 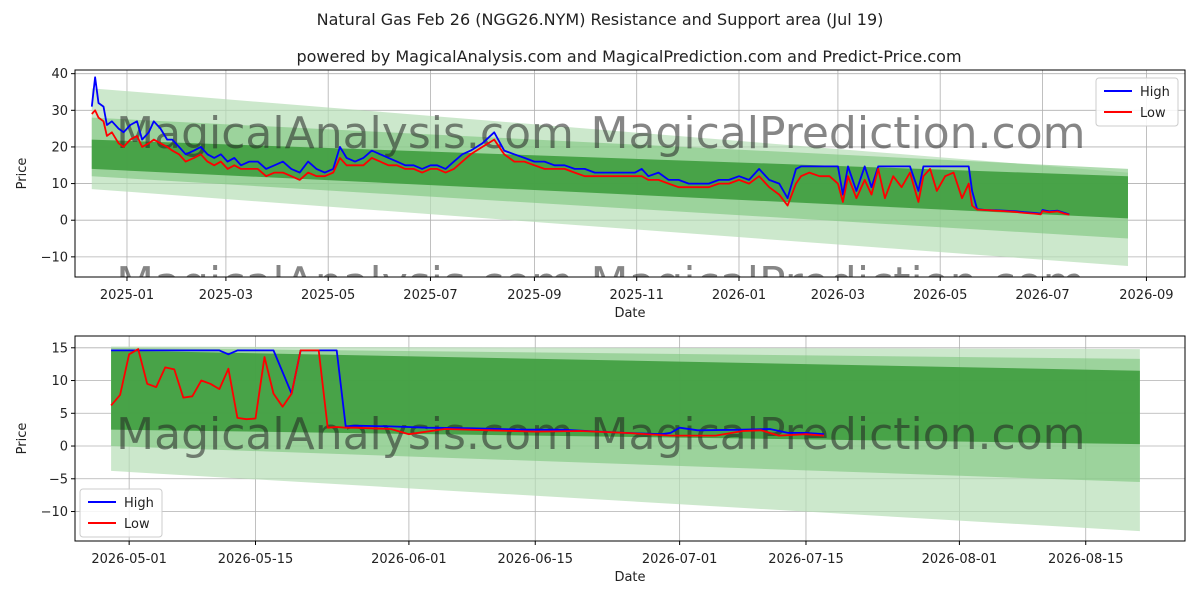 What do you see at coordinates (409, 559) in the screenshot?
I see `x-tick-label: 2026-06-01` at bounding box center [409, 559].